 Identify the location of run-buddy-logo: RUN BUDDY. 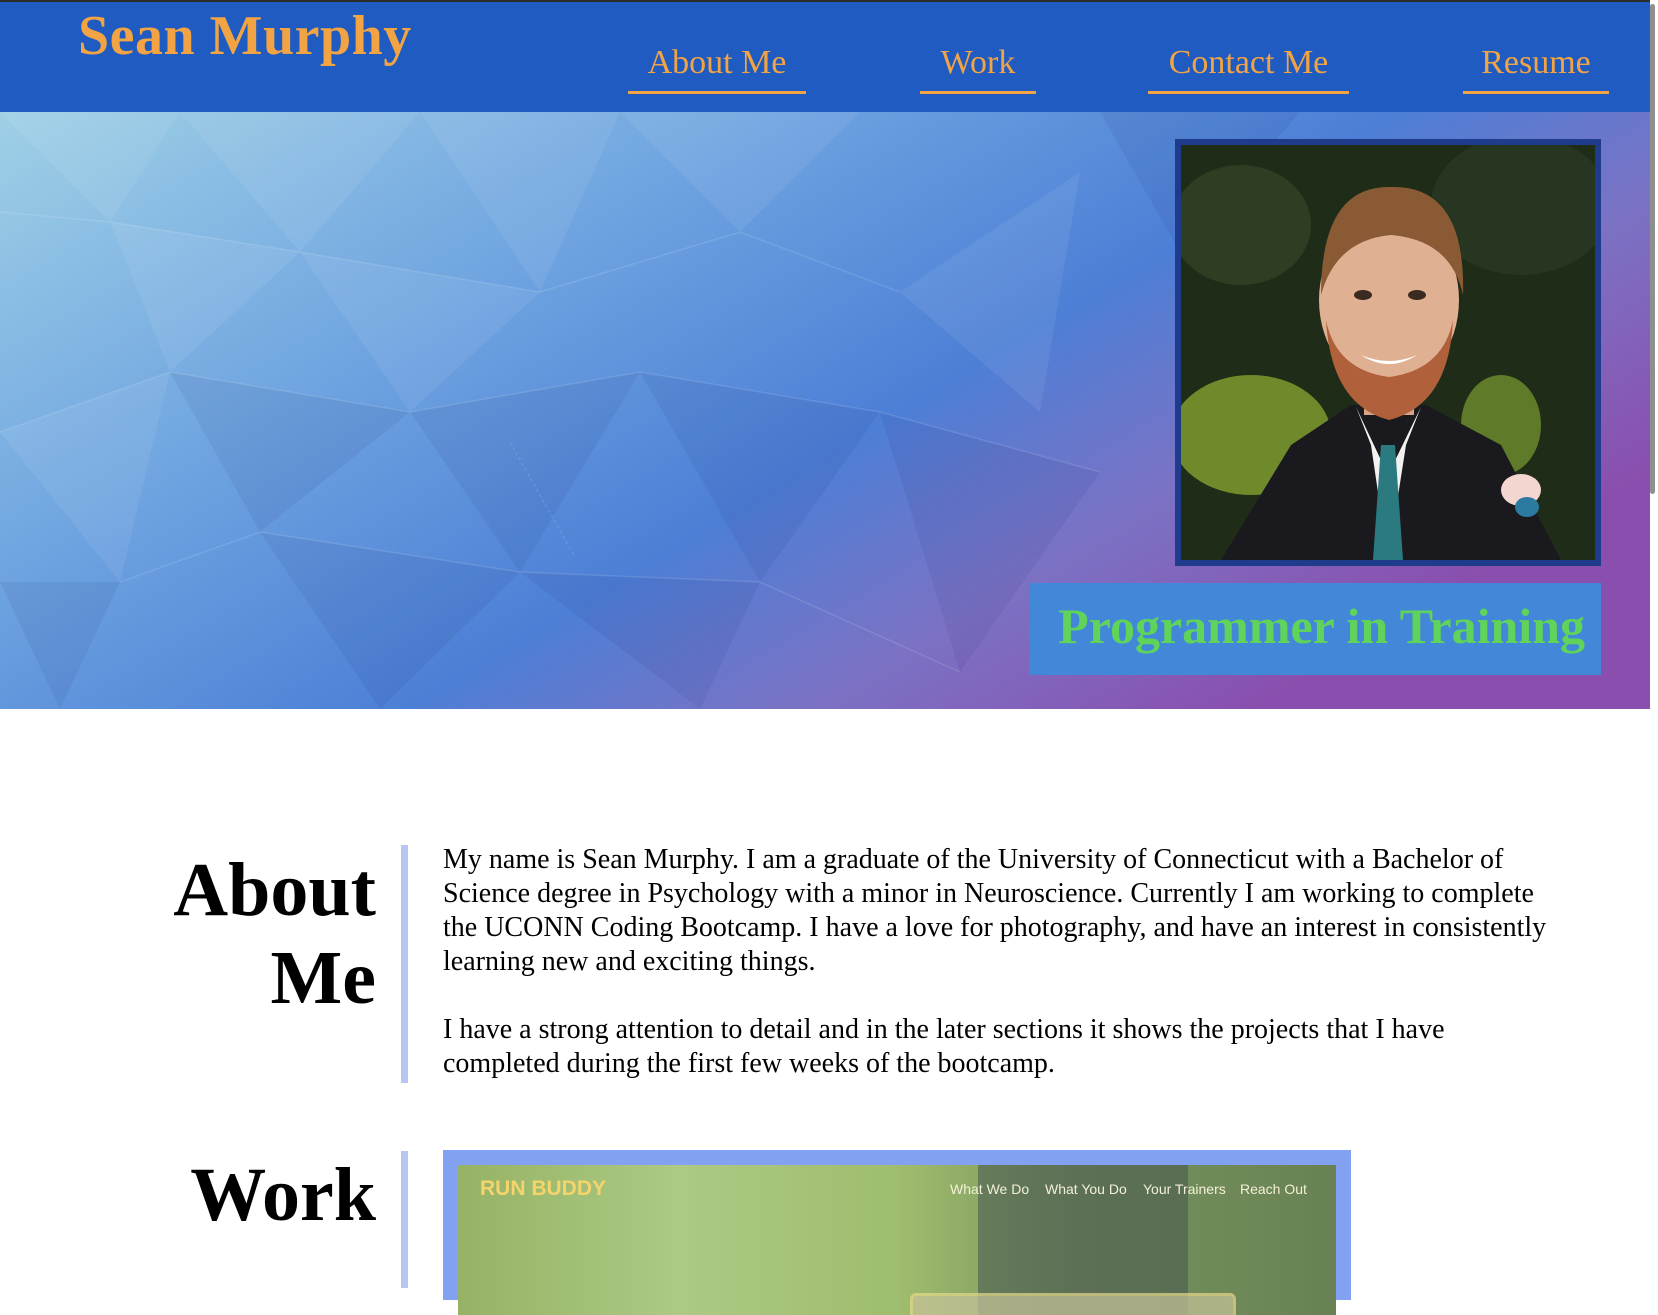
(543, 1188).